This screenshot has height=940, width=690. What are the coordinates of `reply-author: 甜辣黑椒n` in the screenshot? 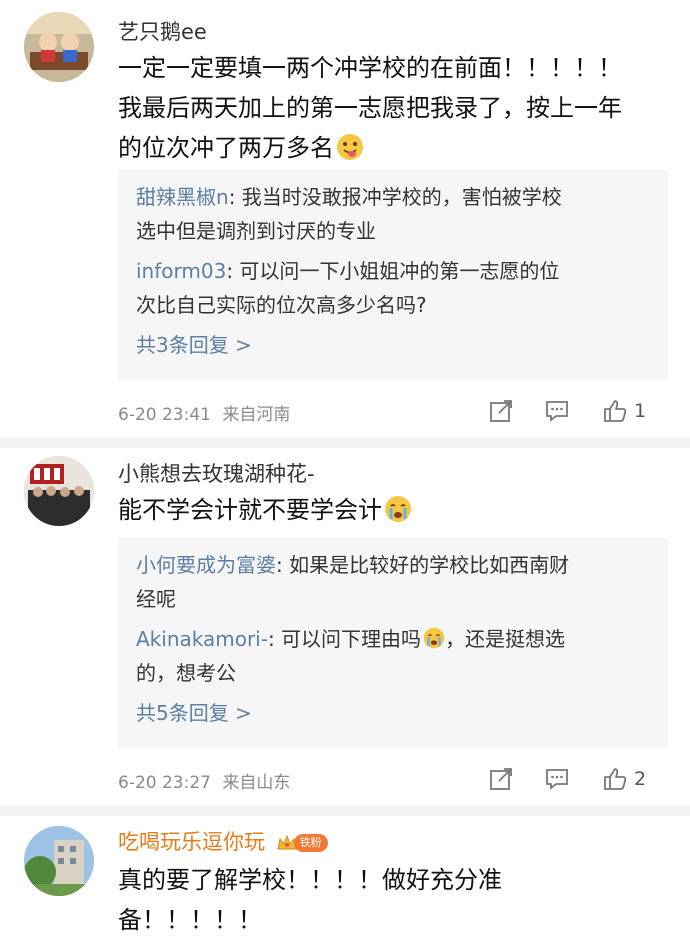 It's located at (182, 197).